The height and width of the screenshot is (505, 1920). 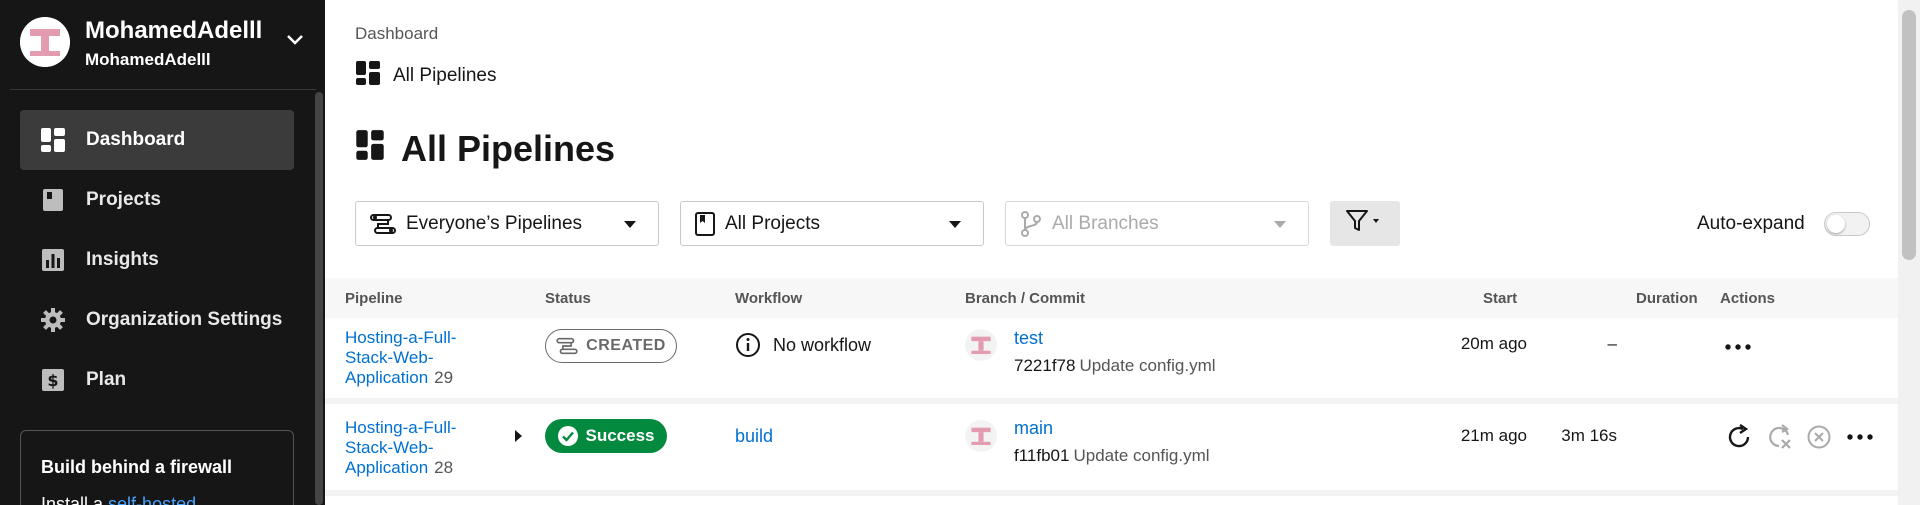 What do you see at coordinates (122, 259) in the screenshot?
I see `sidebar-item-label: Insights` at bounding box center [122, 259].